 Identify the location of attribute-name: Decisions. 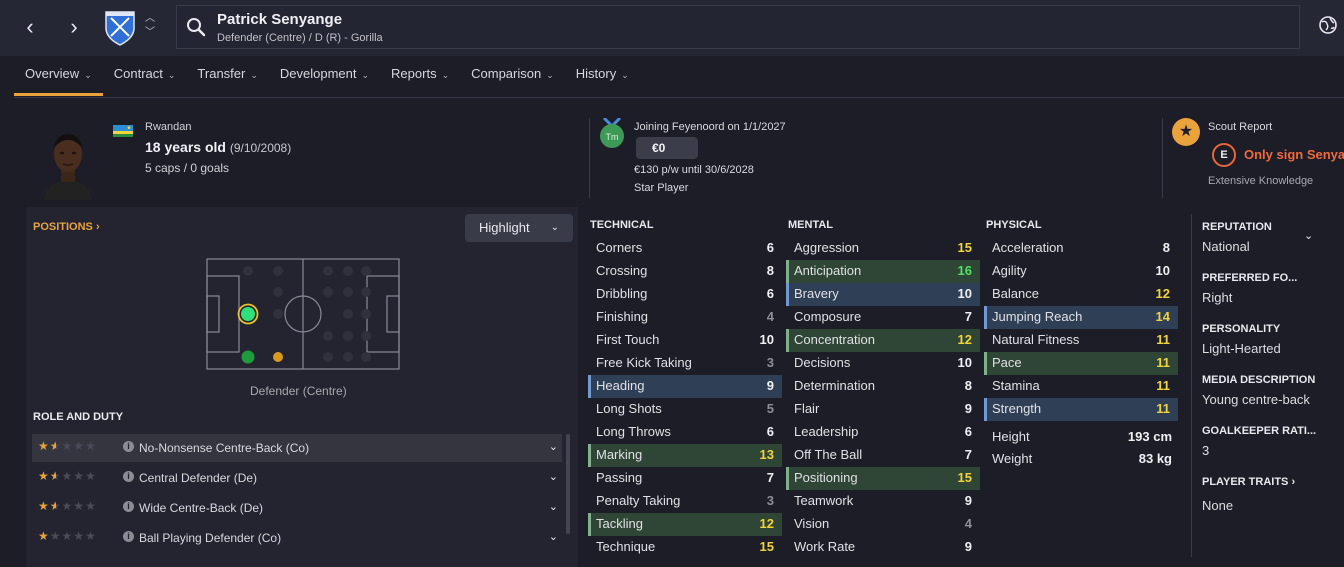
(822, 362).